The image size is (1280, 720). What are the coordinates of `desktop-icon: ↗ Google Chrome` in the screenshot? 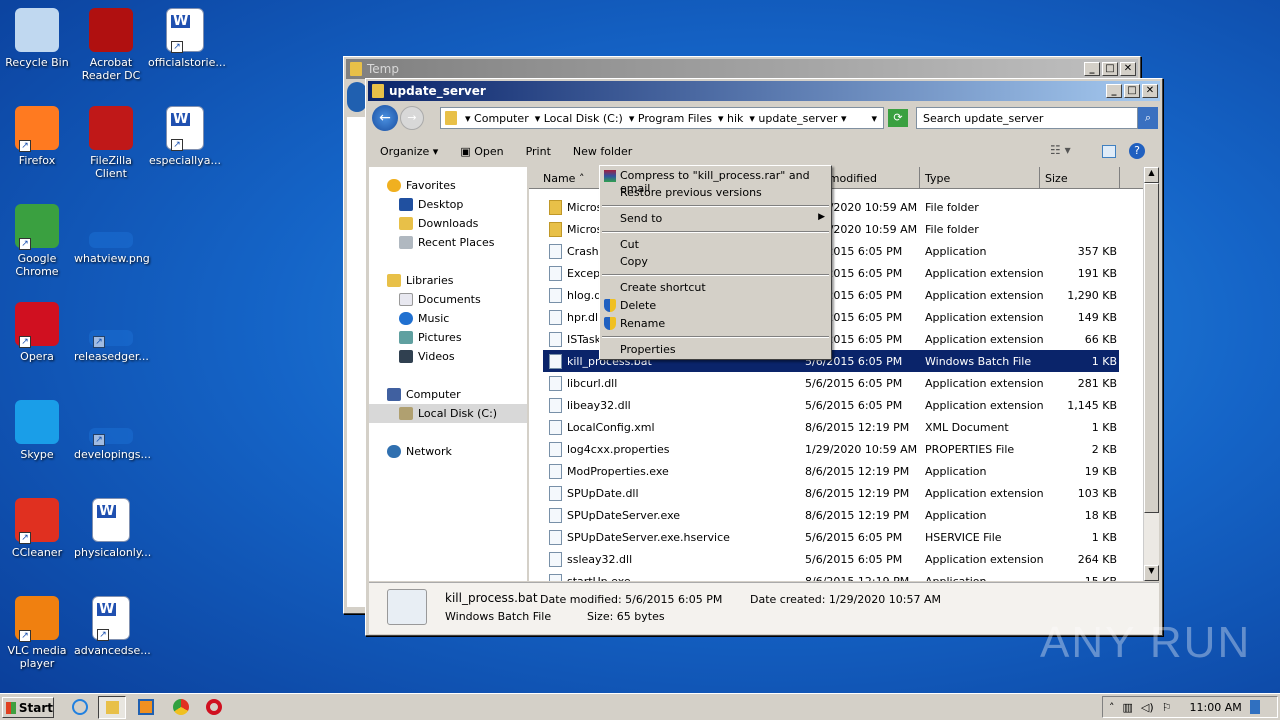 It's located at (37, 241).